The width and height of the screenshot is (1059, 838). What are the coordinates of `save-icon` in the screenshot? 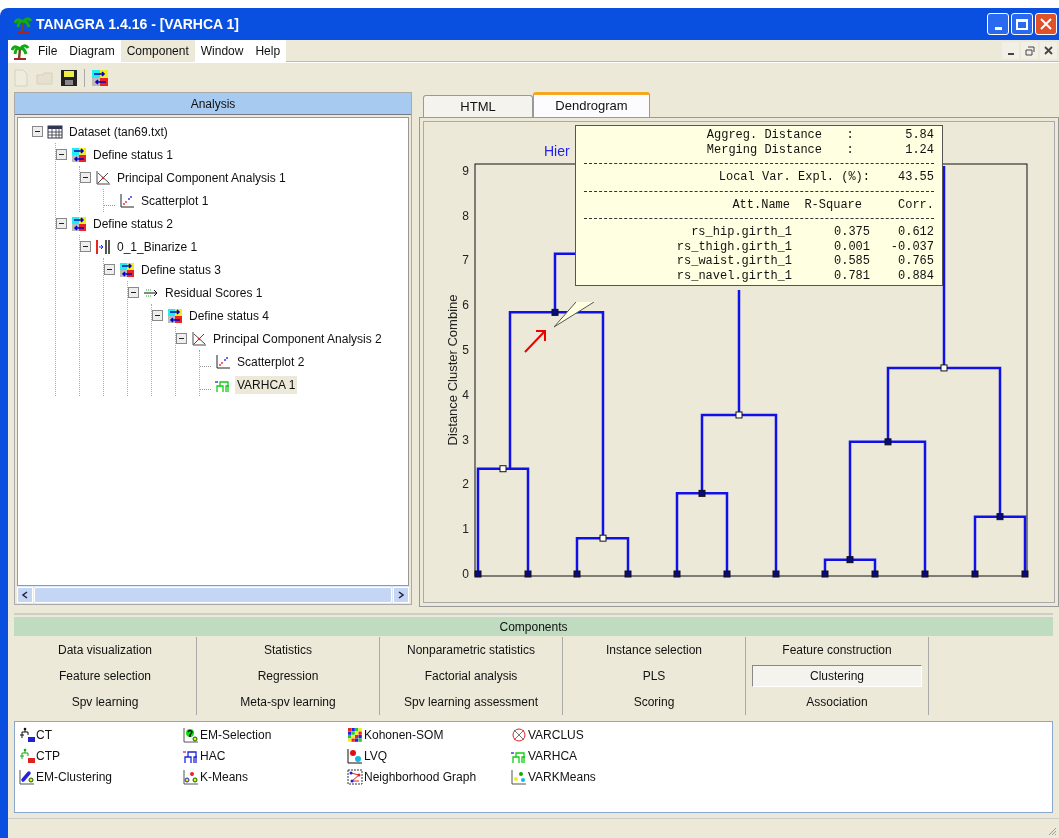 It's located at (69, 77).